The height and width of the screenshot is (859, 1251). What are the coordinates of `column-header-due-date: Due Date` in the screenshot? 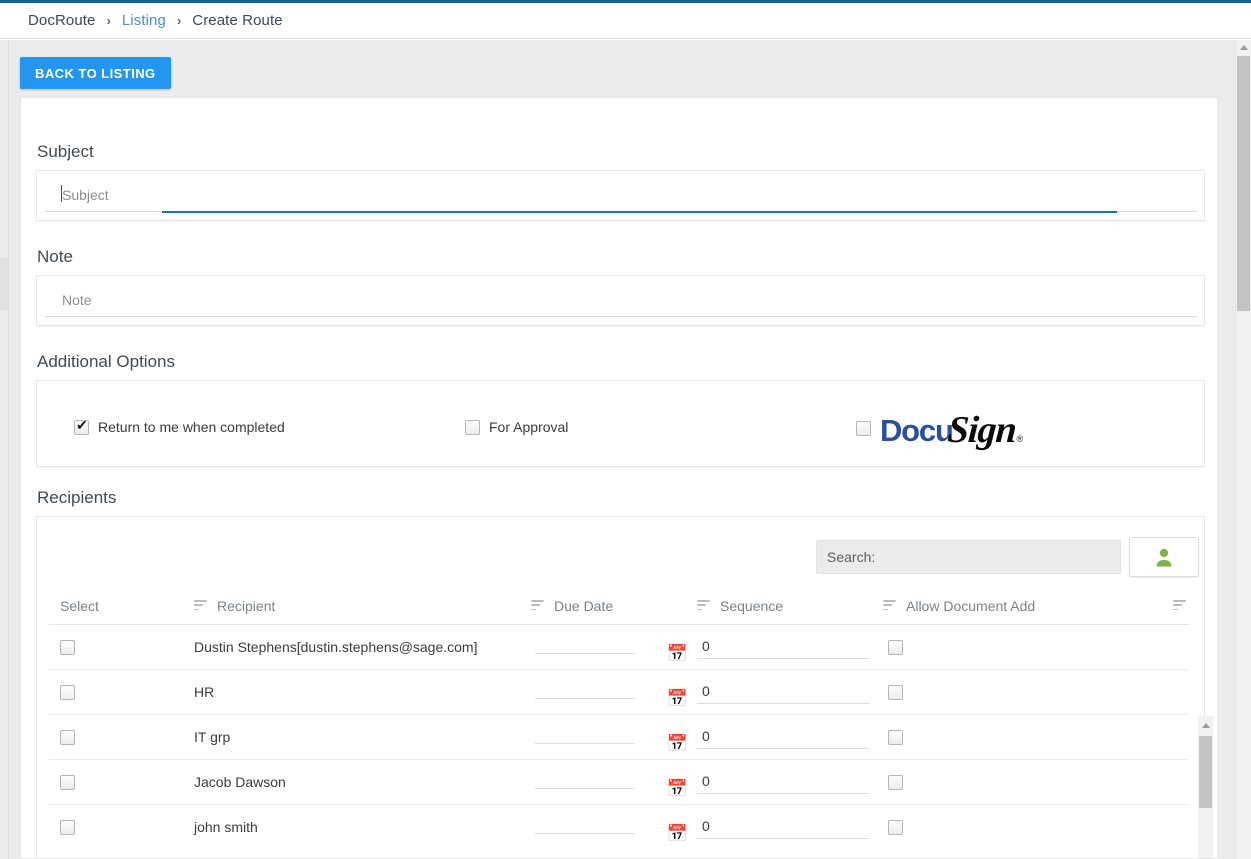 It's located at (614, 606).